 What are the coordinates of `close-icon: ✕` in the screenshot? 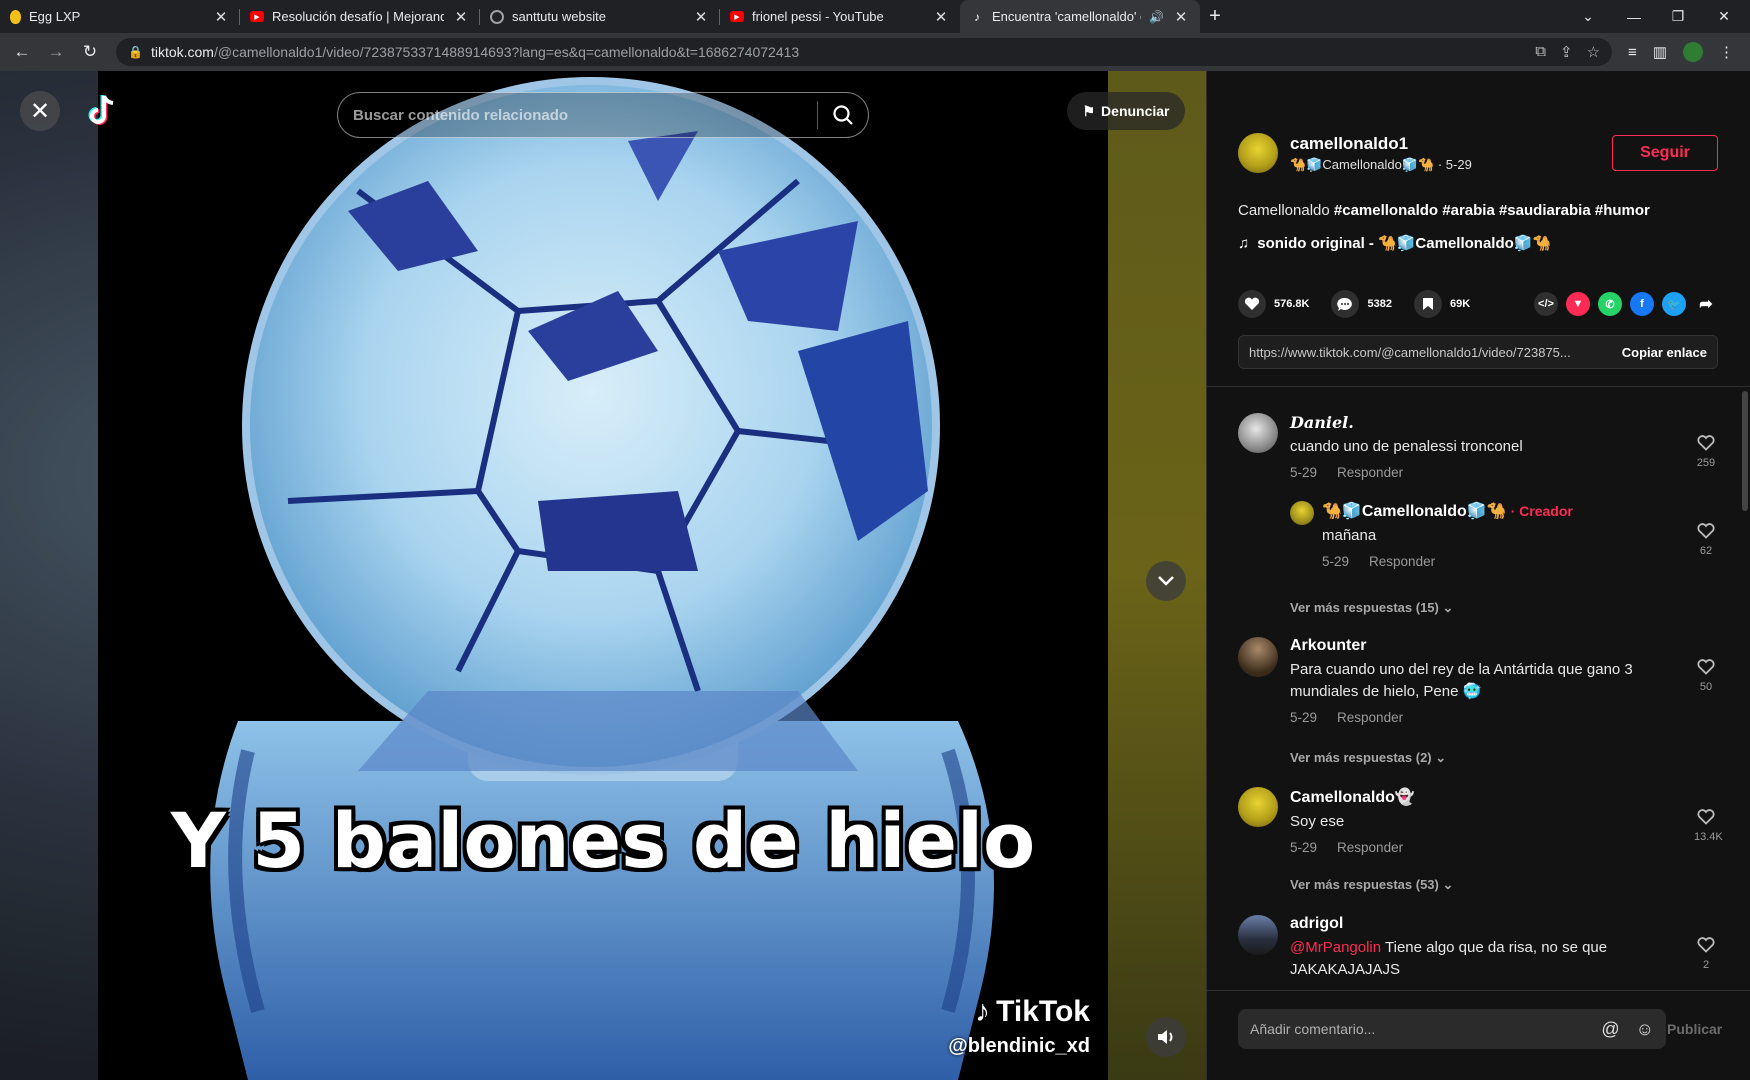 It's located at (40, 111).